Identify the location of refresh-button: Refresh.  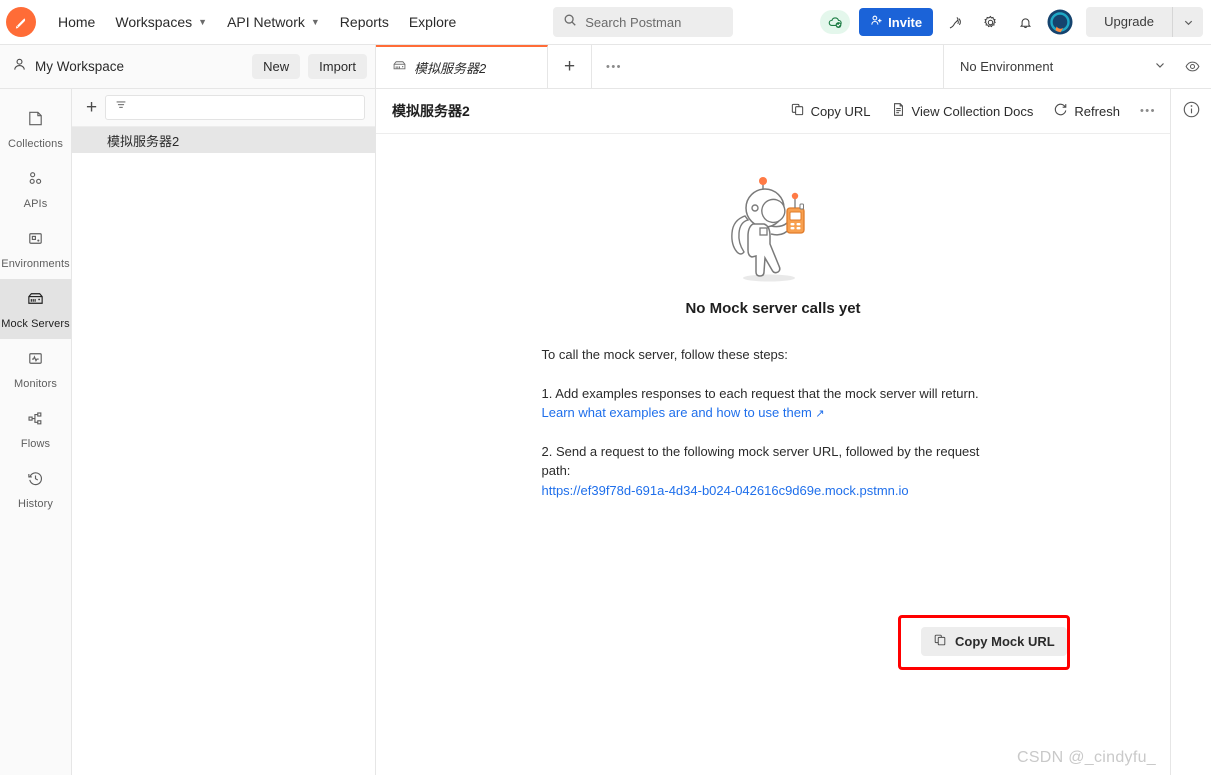
(1086, 111).